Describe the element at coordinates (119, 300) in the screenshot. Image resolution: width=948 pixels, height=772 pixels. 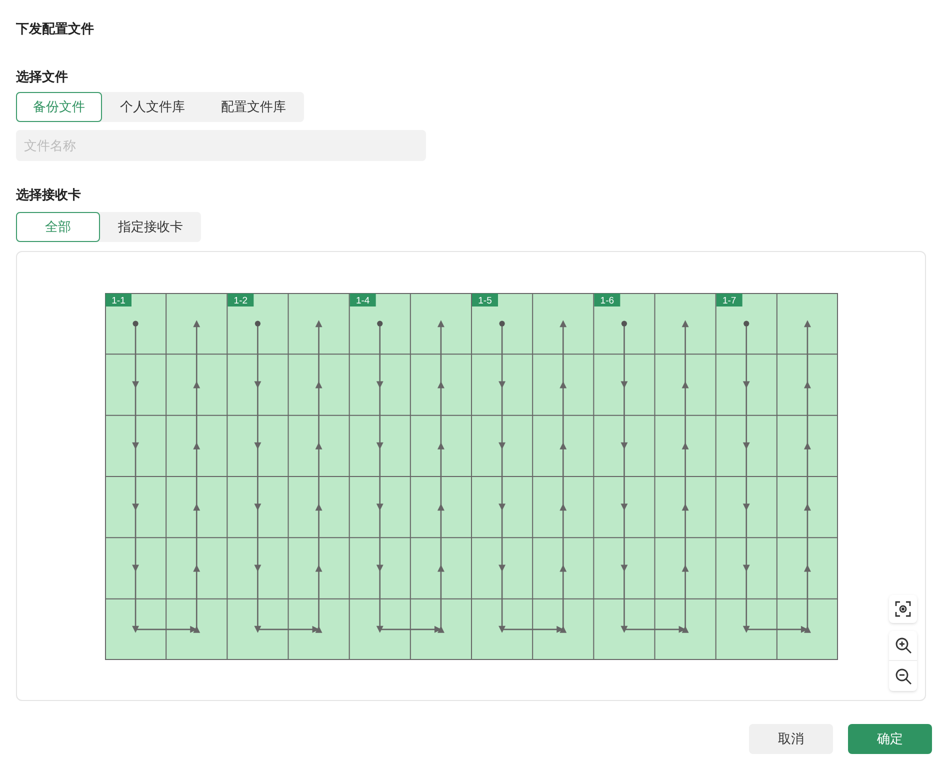
I see `card-tag: 1-1` at that location.